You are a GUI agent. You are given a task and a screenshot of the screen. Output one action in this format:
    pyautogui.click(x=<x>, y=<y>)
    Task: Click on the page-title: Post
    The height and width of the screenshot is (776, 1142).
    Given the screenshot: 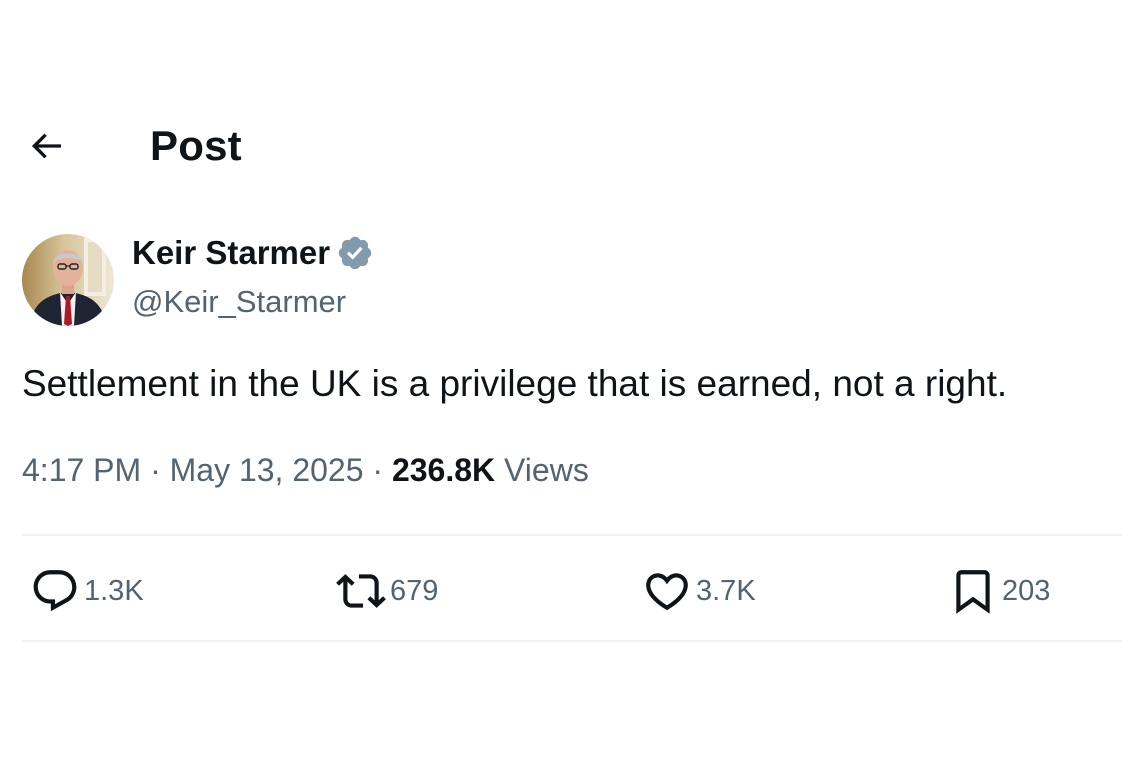 What is the action you would take?
    pyautogui.click(x=196, y=145)
    